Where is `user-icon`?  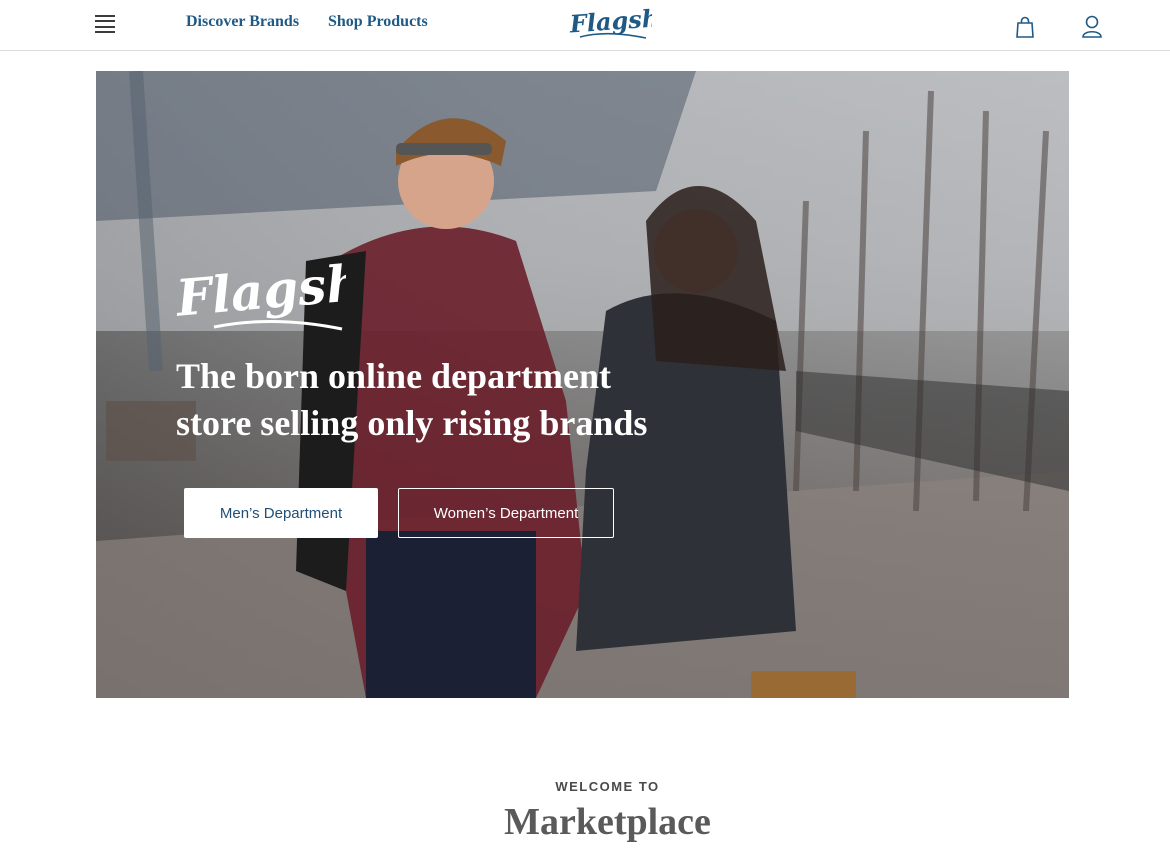 user-icon is located at coordinates (1092, 27).